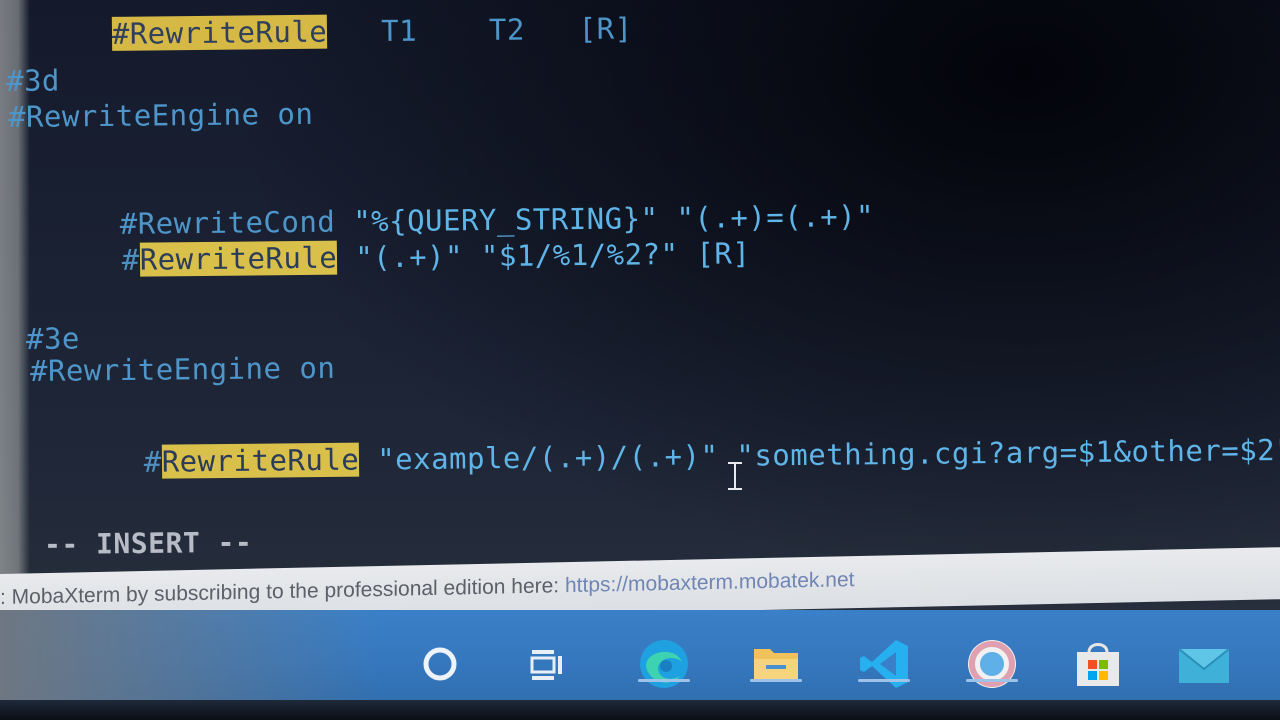 This screenshot has width=1280, height=720. I want to click on promo-link: https://mobaxterm.mobatek.net, so click(709, 582).